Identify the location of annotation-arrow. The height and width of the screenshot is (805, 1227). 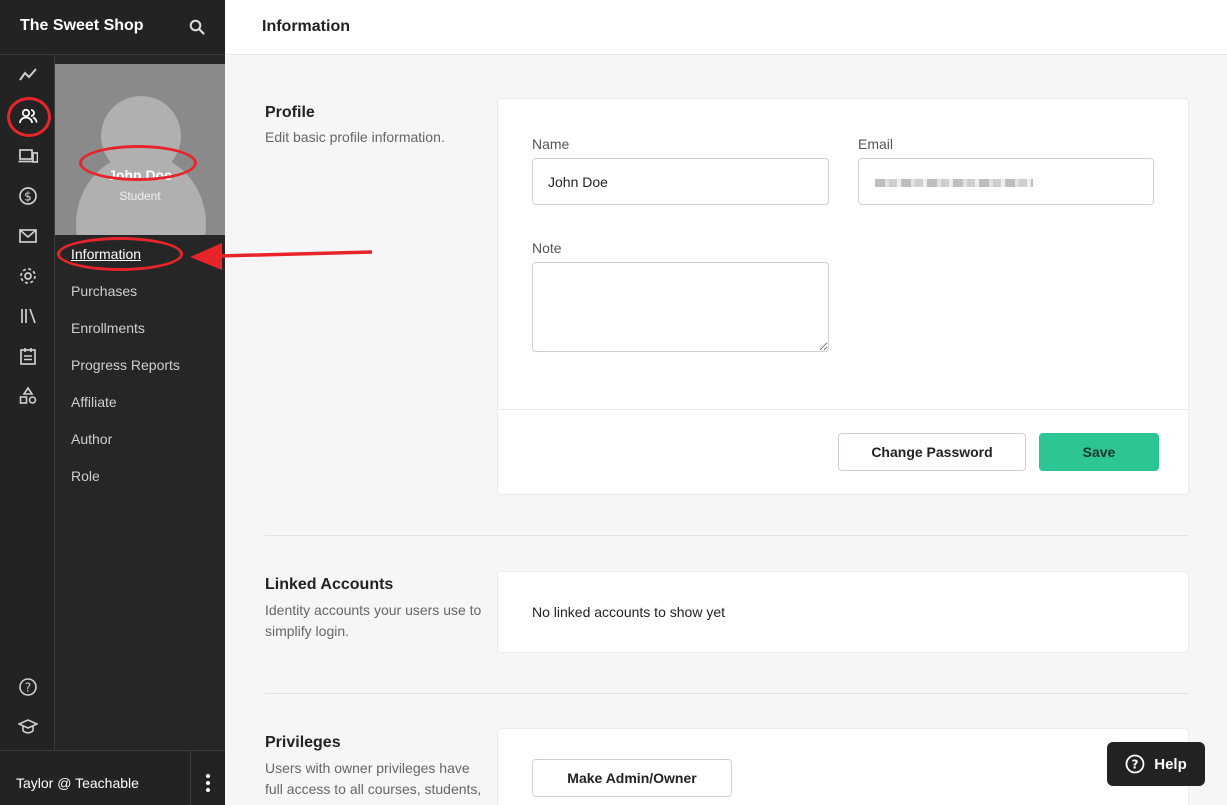
(281, 256).